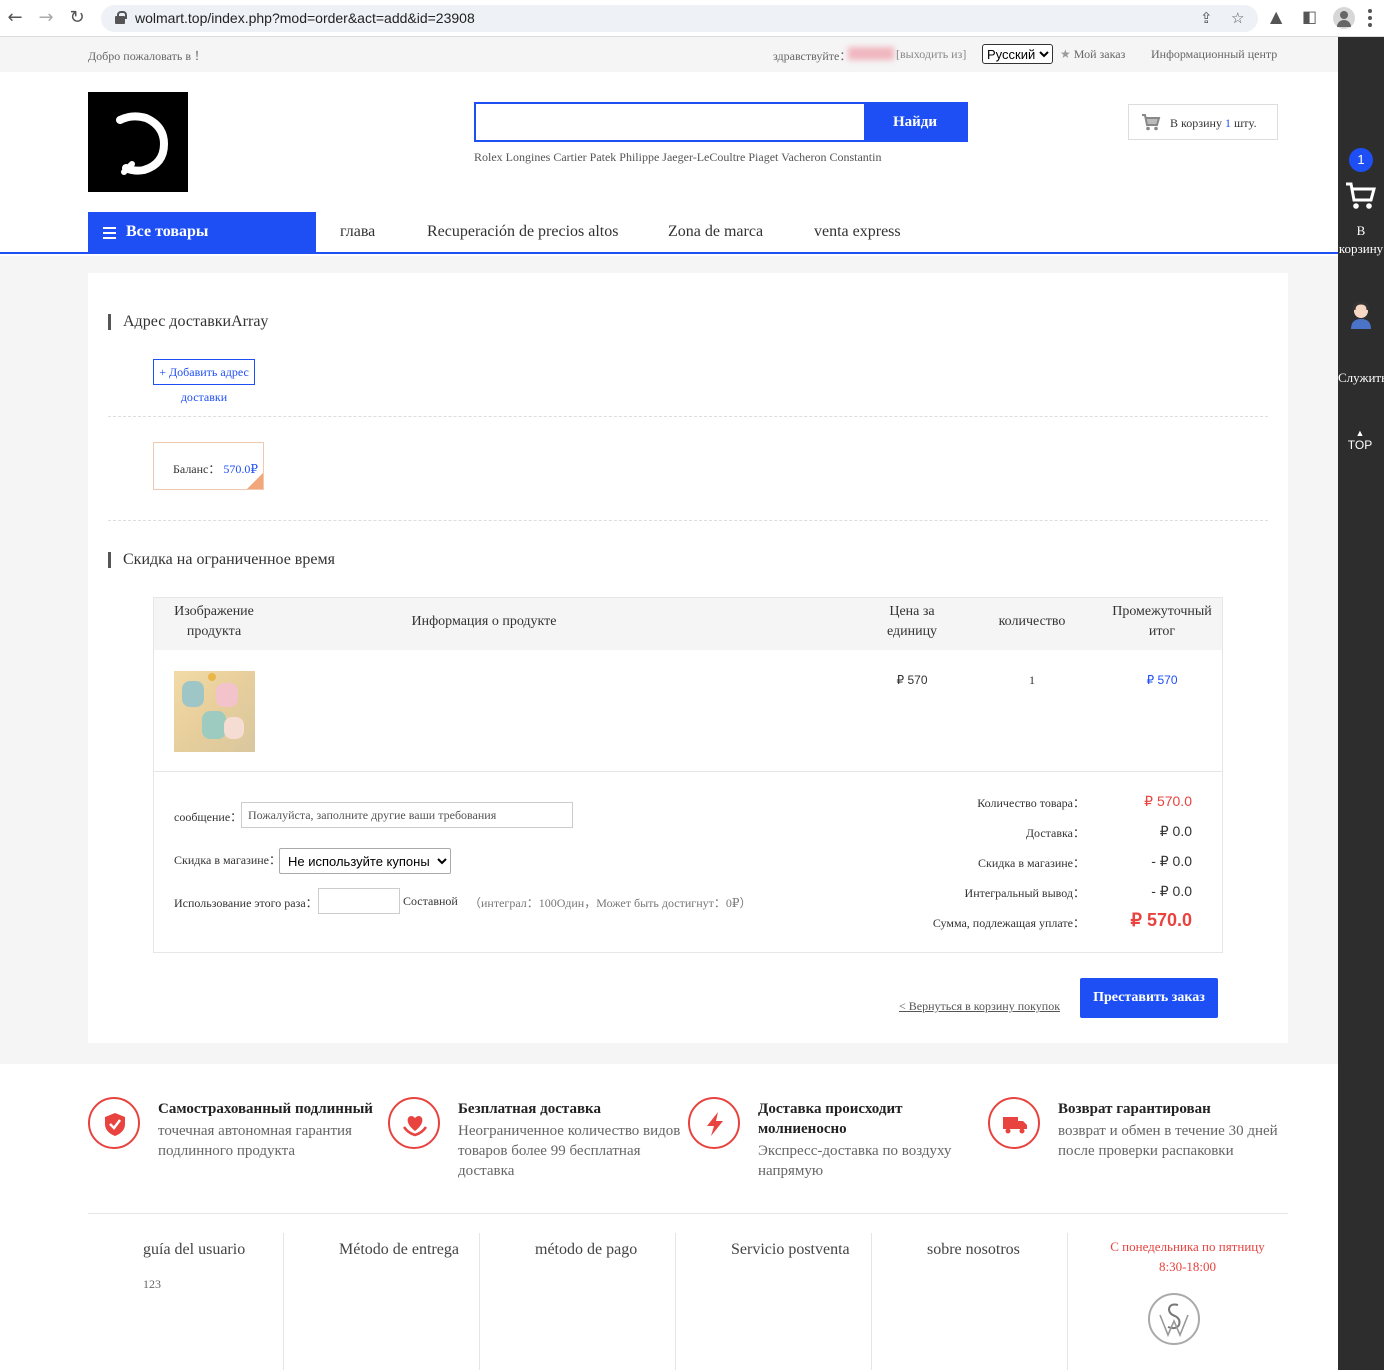 This screenshot has width=1384, height=1370. Describe the element at coordinates (1309, 16) in the screenshot. I see `sidepanel-icon: ◧` at that location.